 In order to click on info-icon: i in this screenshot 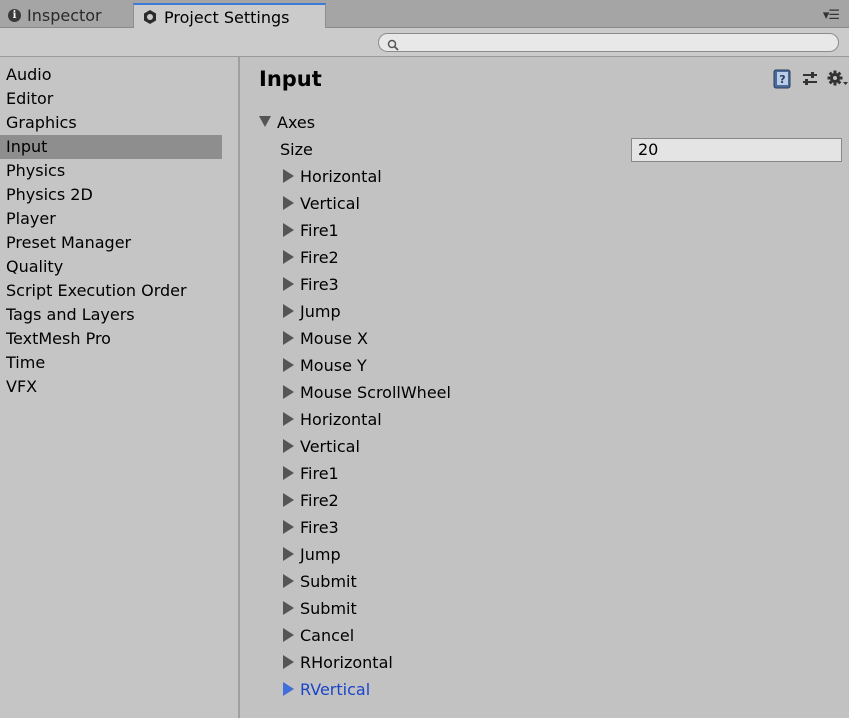, I will do `click(14, 15)`.